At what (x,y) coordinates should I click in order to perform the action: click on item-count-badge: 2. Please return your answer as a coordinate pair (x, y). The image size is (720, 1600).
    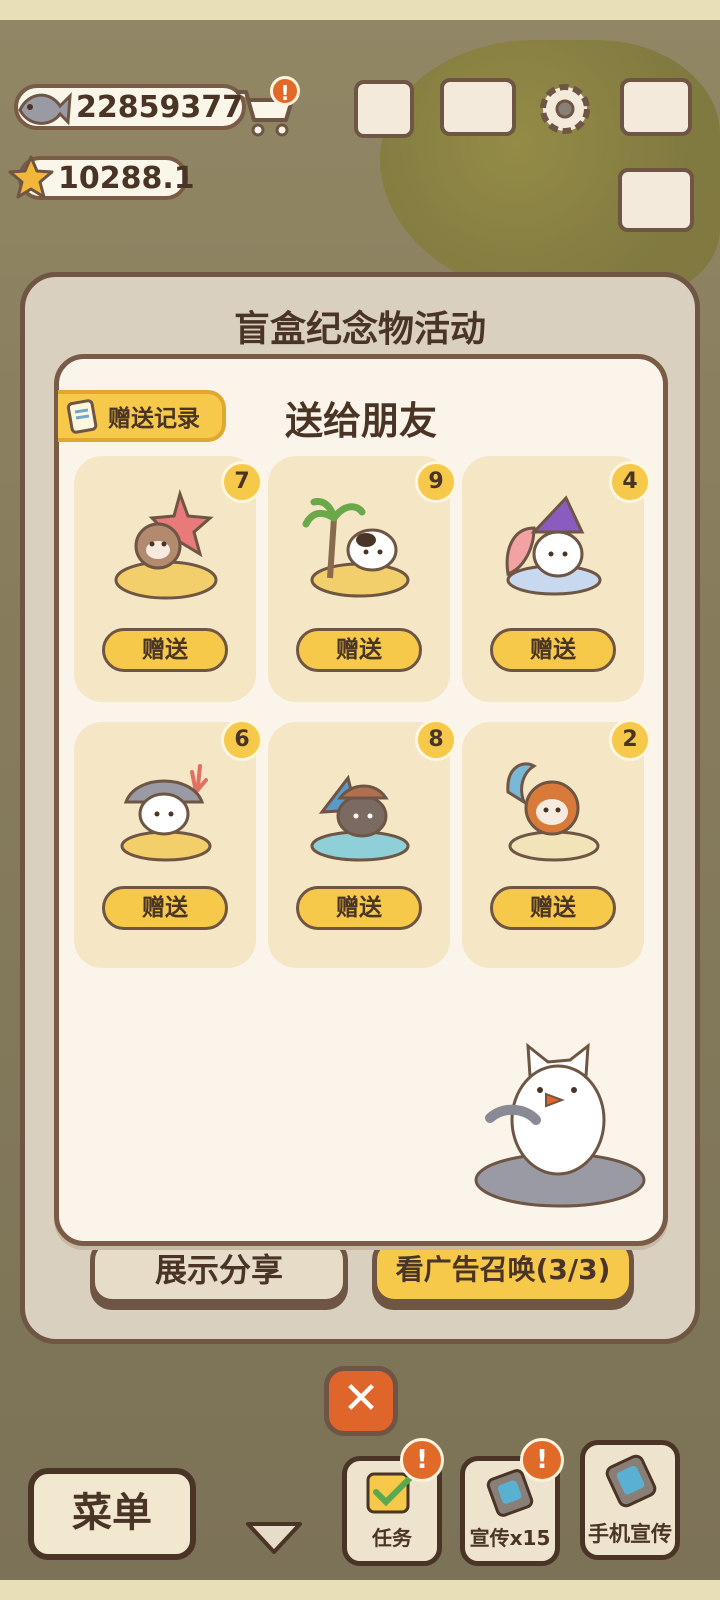
    Looking at the image, I should click on (630, 740).